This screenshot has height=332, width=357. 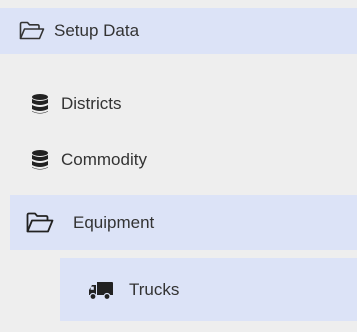 I want to click on tree-item-label: Equipment, so click(x=114, y=222).